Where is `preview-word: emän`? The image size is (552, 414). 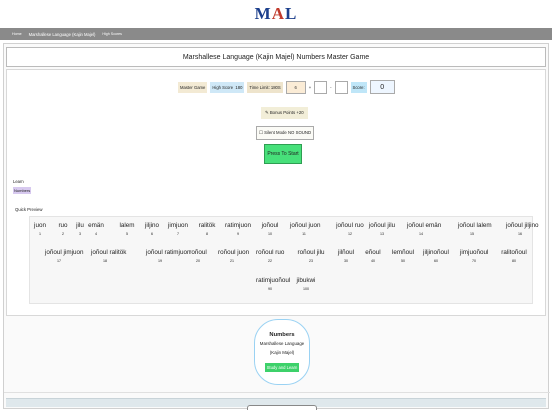 preview-word: emän is located at coordinates (96, 225).